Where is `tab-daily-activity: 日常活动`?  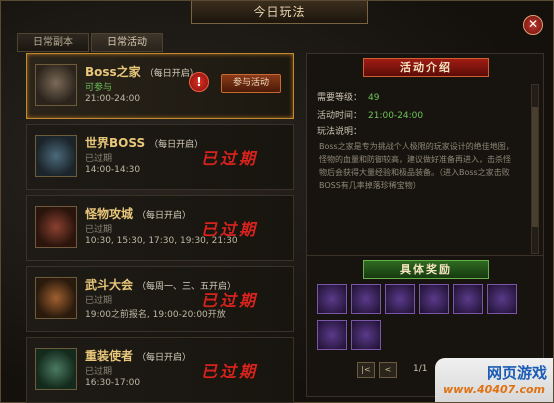
tab-daily-activity: 日常活动 is located at coordinates (127, 42).